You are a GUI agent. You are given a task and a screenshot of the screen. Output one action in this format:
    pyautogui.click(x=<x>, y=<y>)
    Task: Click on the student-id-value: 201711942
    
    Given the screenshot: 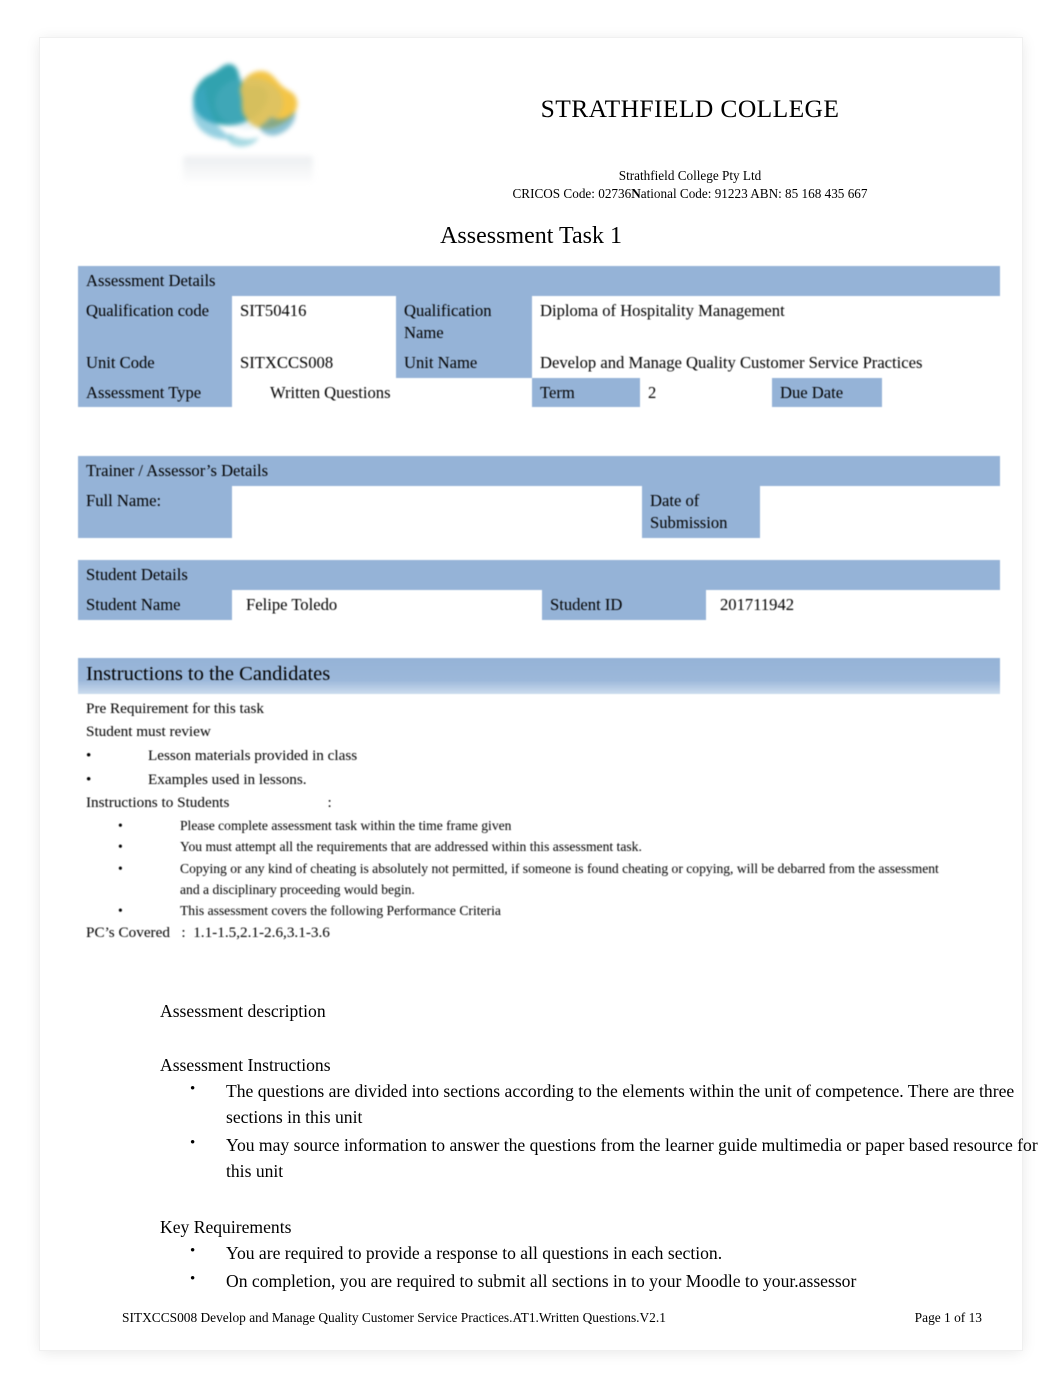 What is the action you would take?
    pyautogui.click(x=853, y=604)
    